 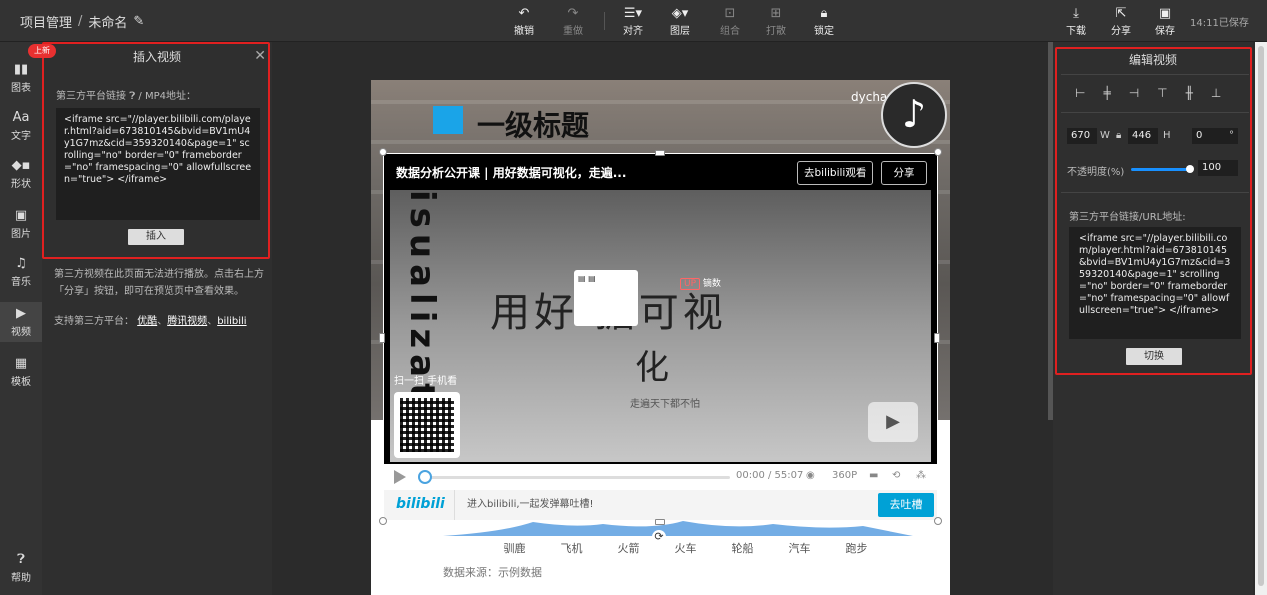 I want to click on settings-icon: ⁂, so click(x=921, y=475).